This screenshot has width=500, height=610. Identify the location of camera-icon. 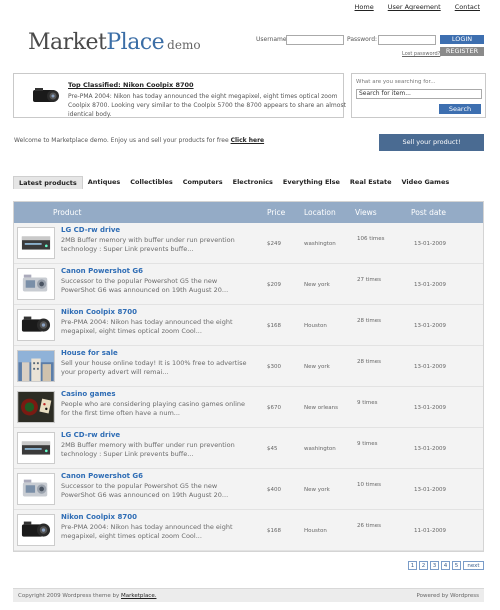
(46, 95).